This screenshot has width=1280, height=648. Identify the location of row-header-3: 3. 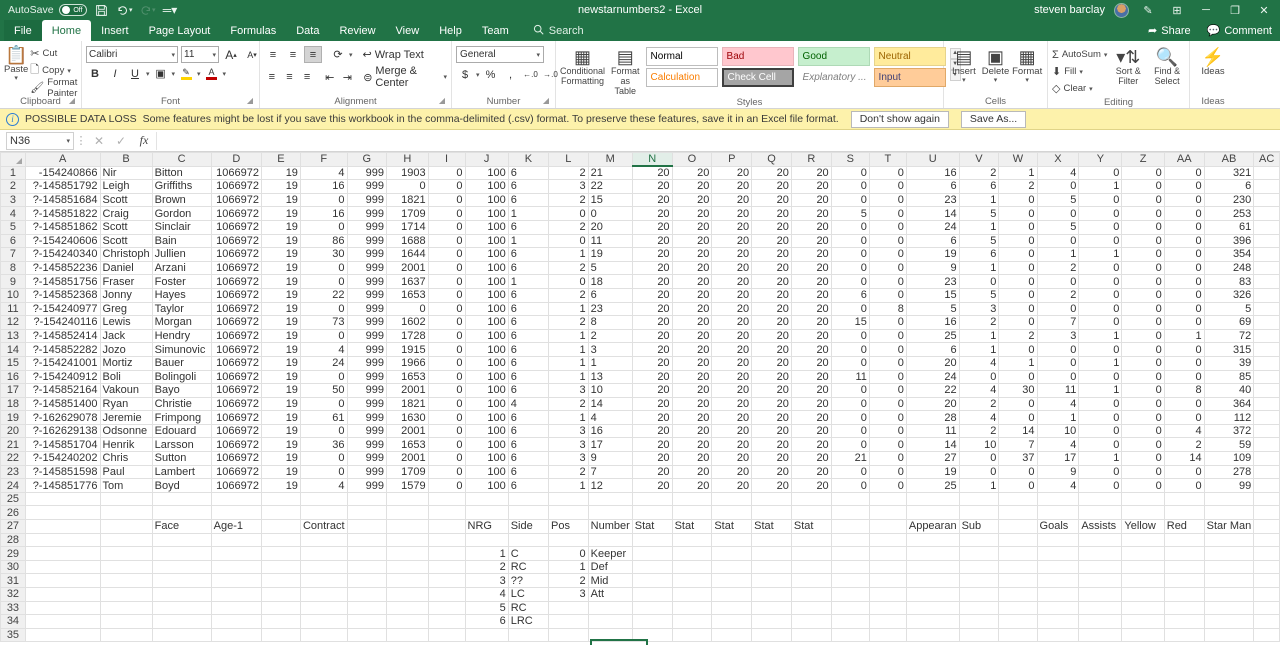
(13, 200).